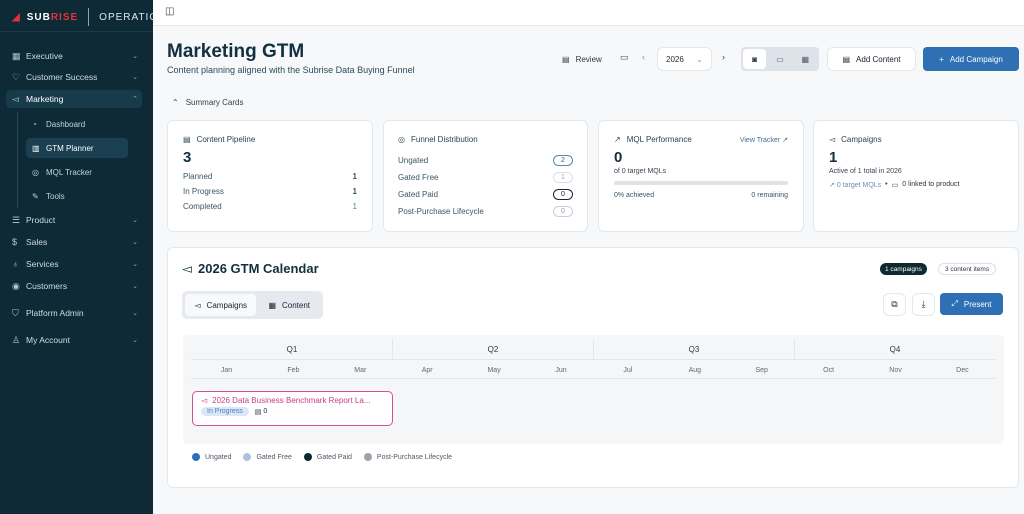  I want to click on label: In Progress, so click(203, 191).